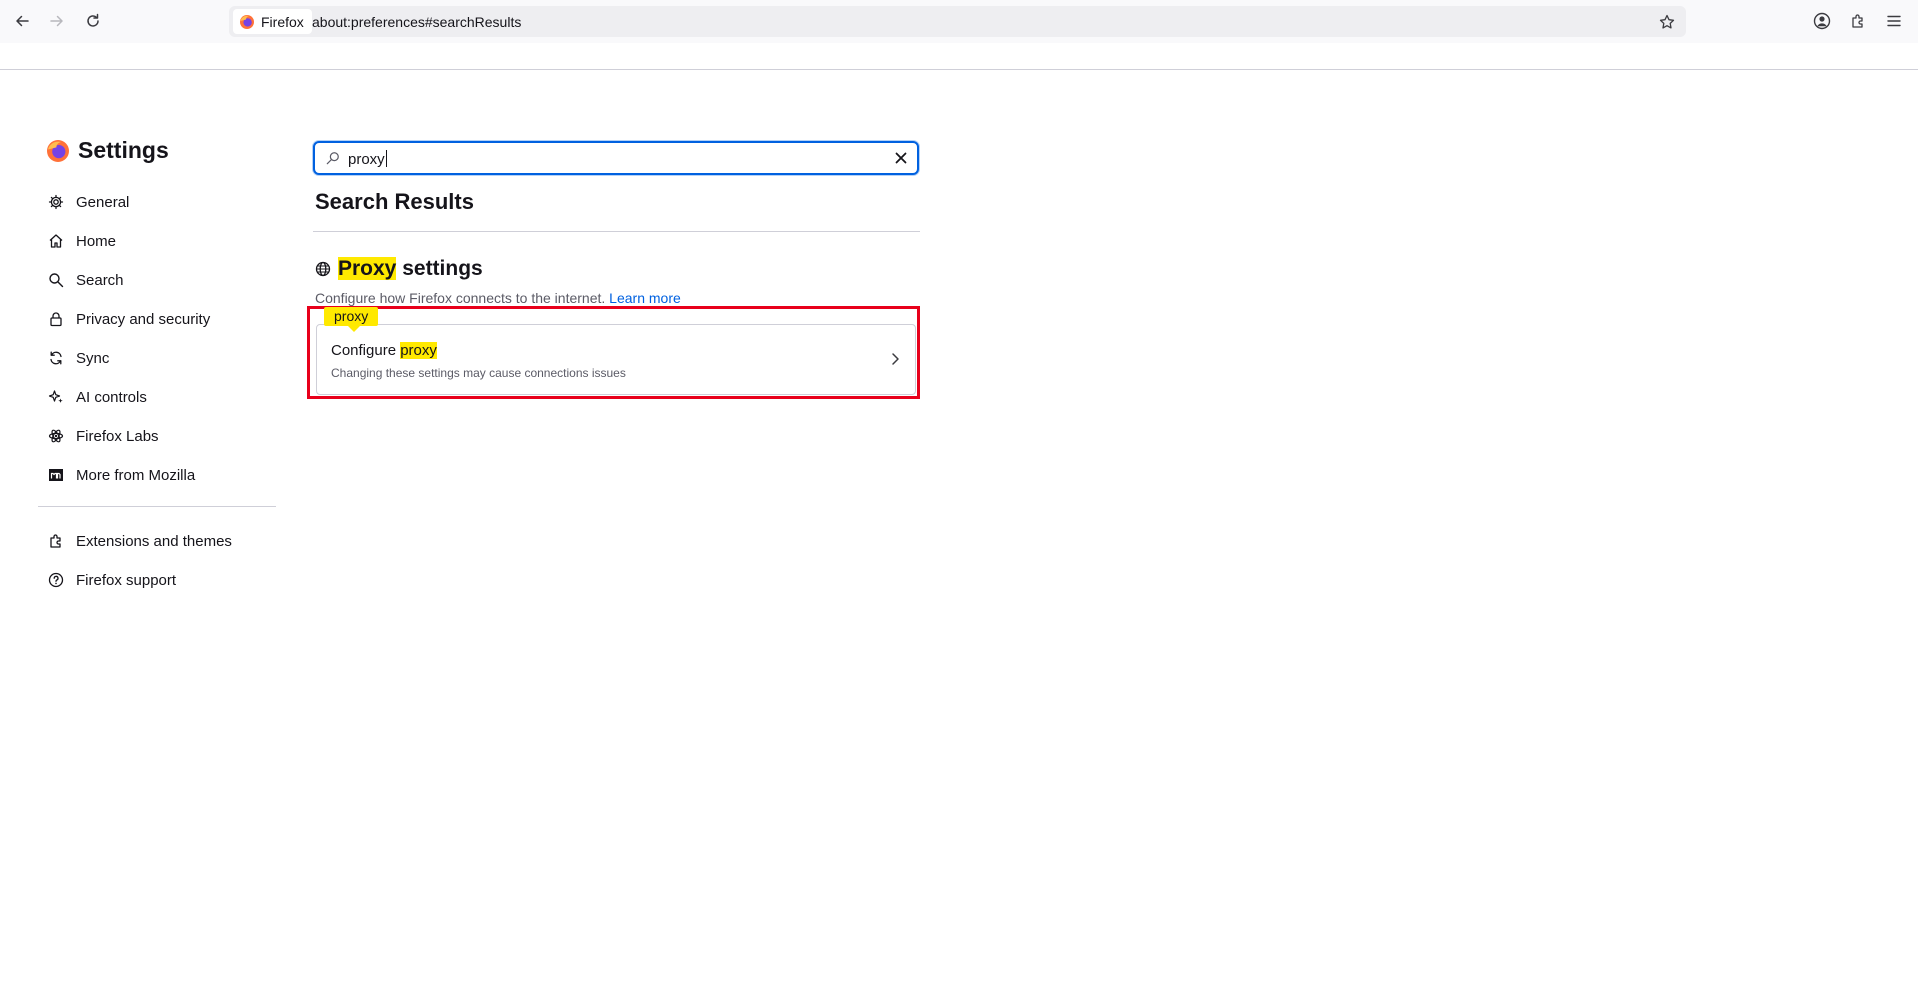  I want to click on back-button, so click(22, 21).